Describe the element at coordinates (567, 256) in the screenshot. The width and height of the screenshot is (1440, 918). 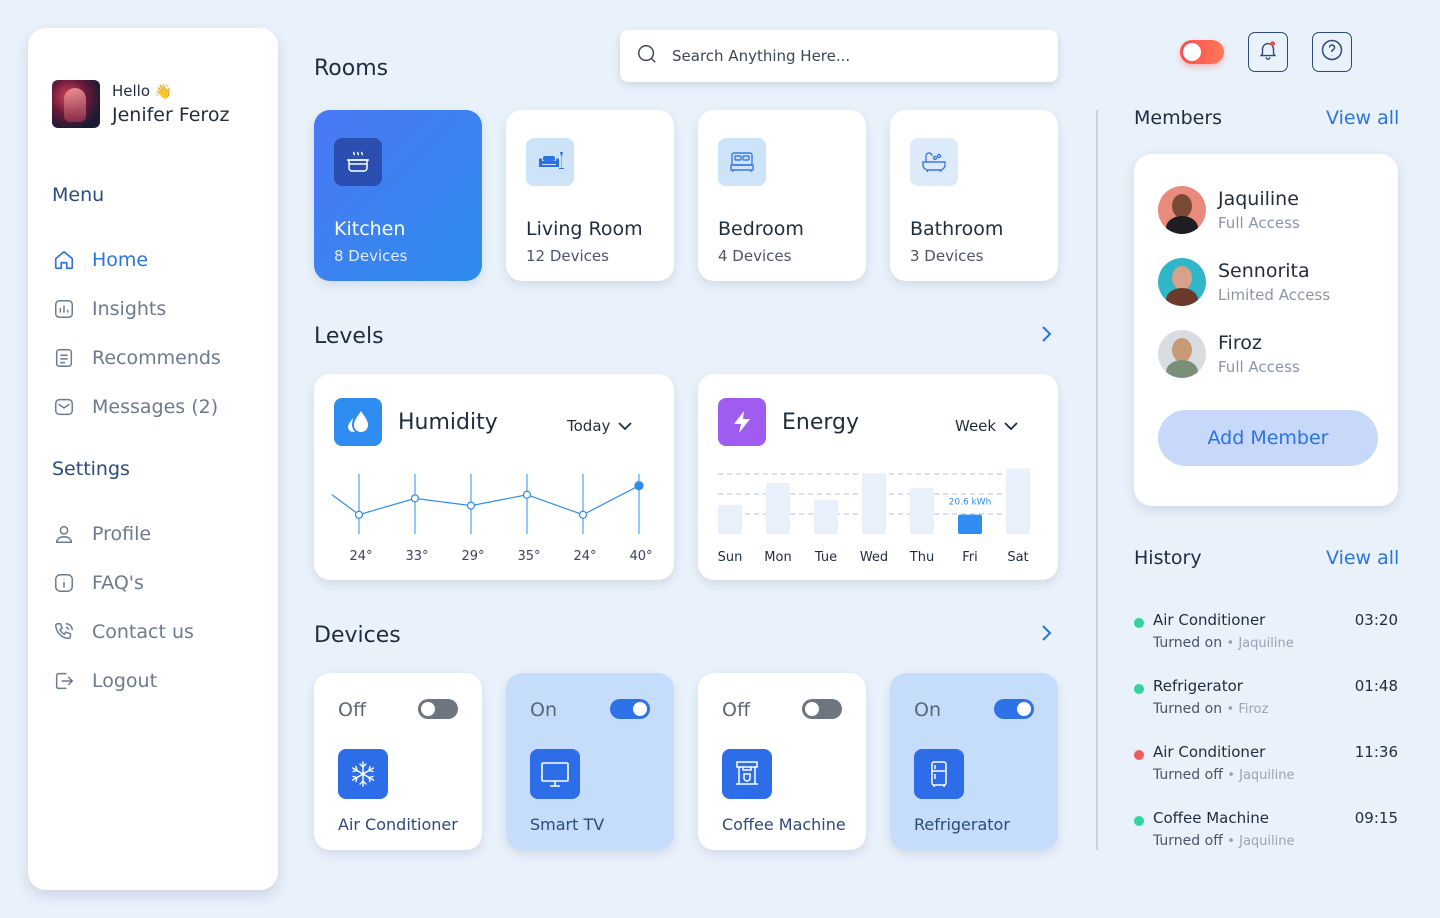
I see `room-device-count: 12 Devices` at that location.